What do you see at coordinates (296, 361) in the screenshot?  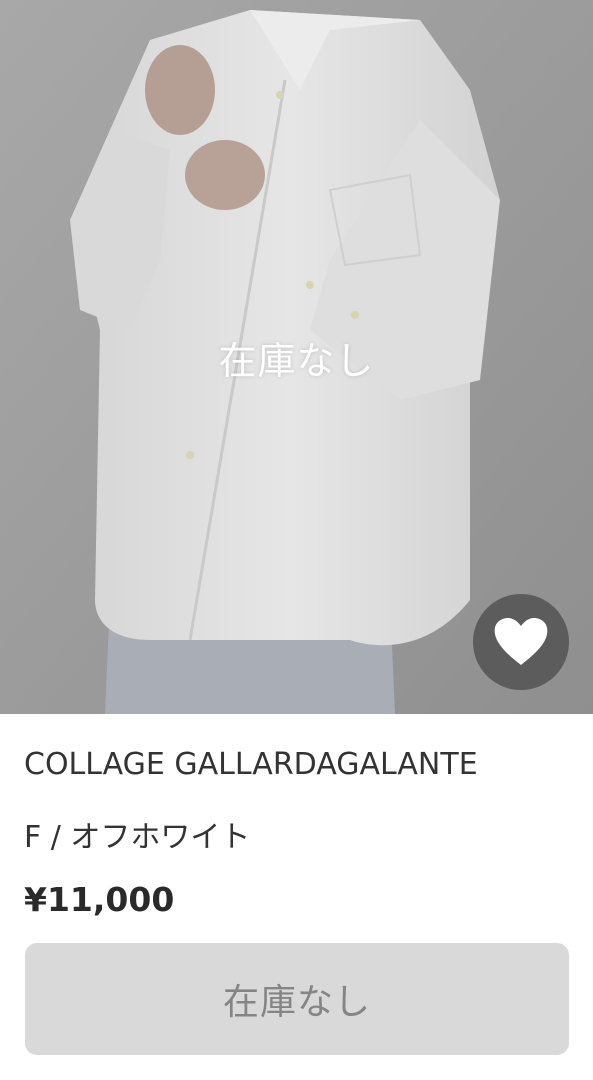 I see `out-of-stock-overlay: 在庫なし` at bounding box center [296, 361].